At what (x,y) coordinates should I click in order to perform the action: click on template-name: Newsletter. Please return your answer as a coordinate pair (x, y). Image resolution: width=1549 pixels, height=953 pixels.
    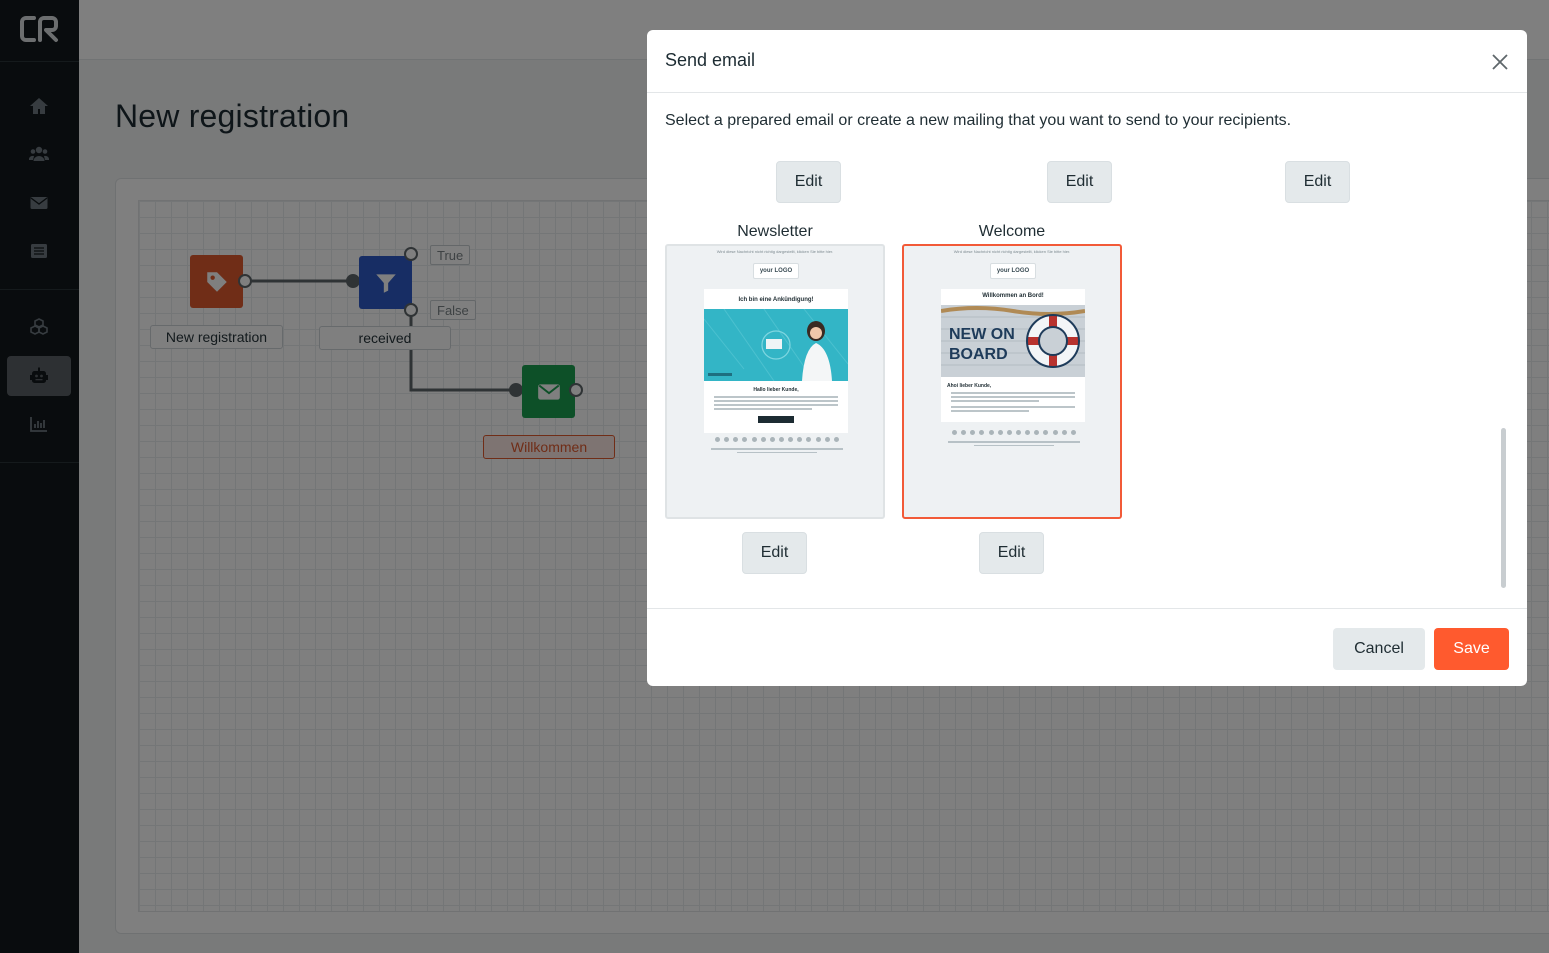
    Looking at the image, I should click on (775, 231).